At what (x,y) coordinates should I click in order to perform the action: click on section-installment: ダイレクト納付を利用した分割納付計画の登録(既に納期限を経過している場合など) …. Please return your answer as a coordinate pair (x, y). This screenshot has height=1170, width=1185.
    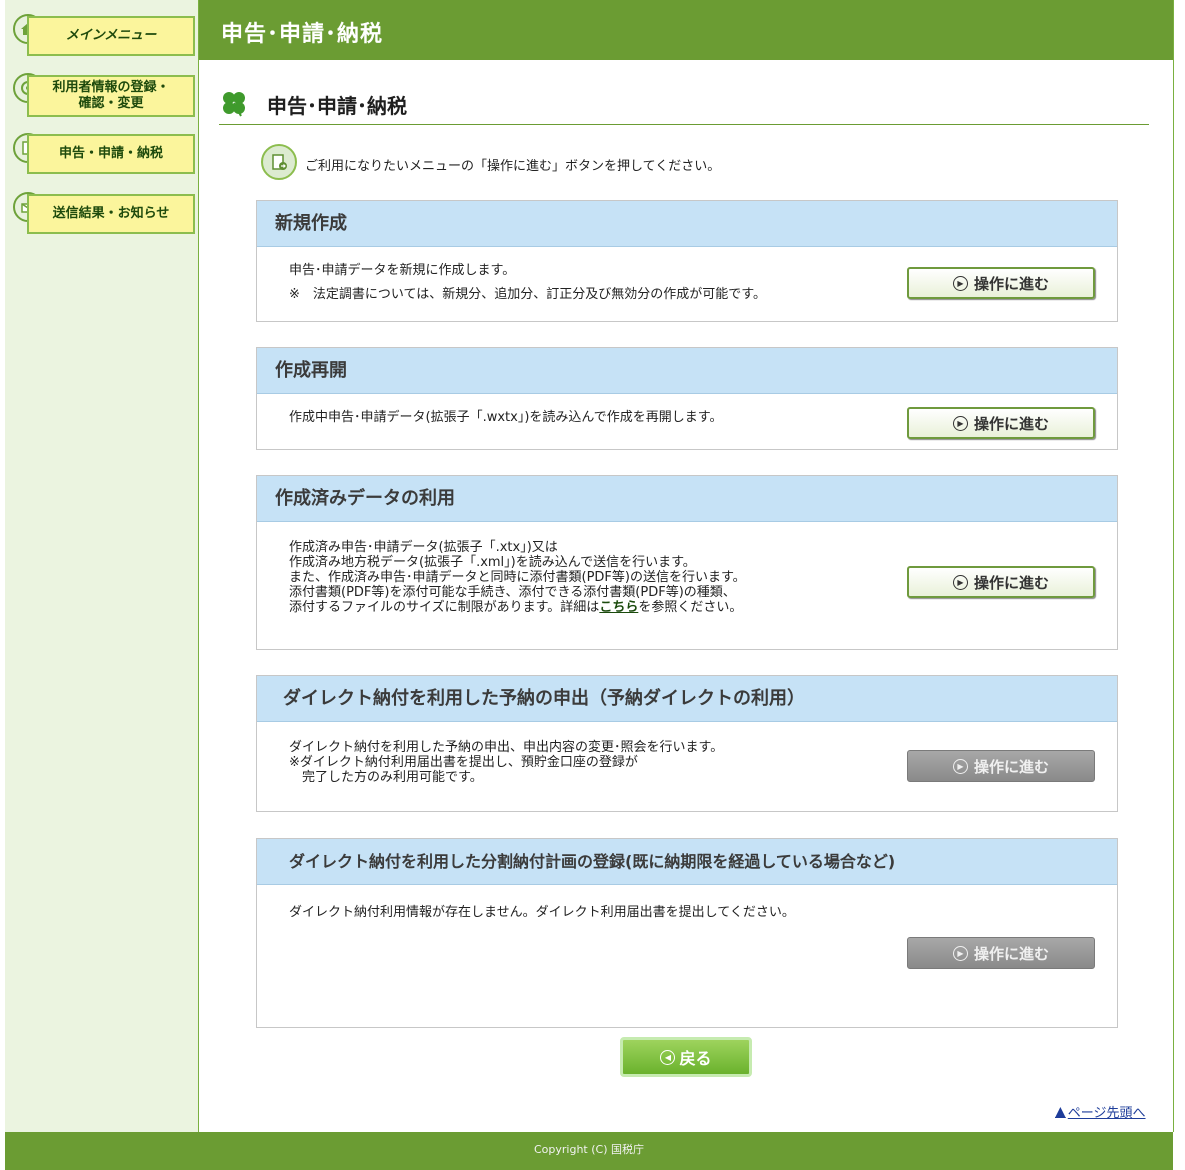
    Looking at the image, I should click on (687, 933).